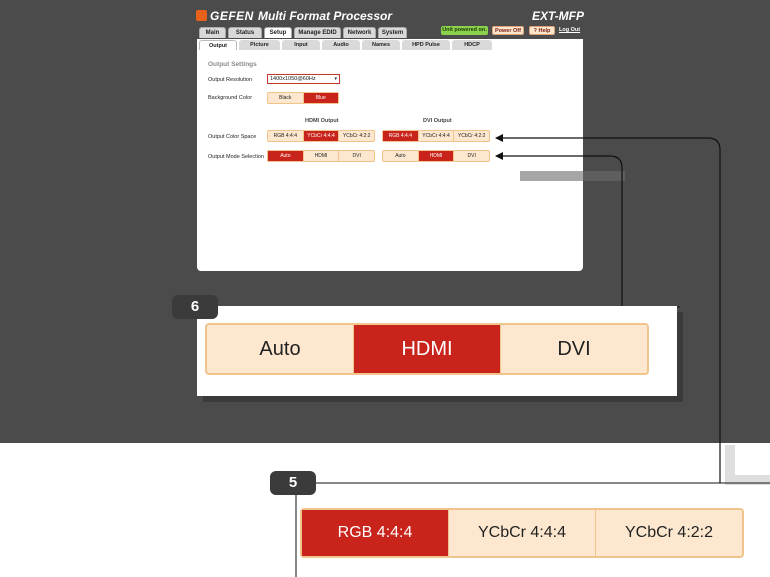 Image resolution: width=770 pixels, height=577 pixels. I want to click on hdmi-rgb444-option: RGB 4:4:4, so click(286, 136).